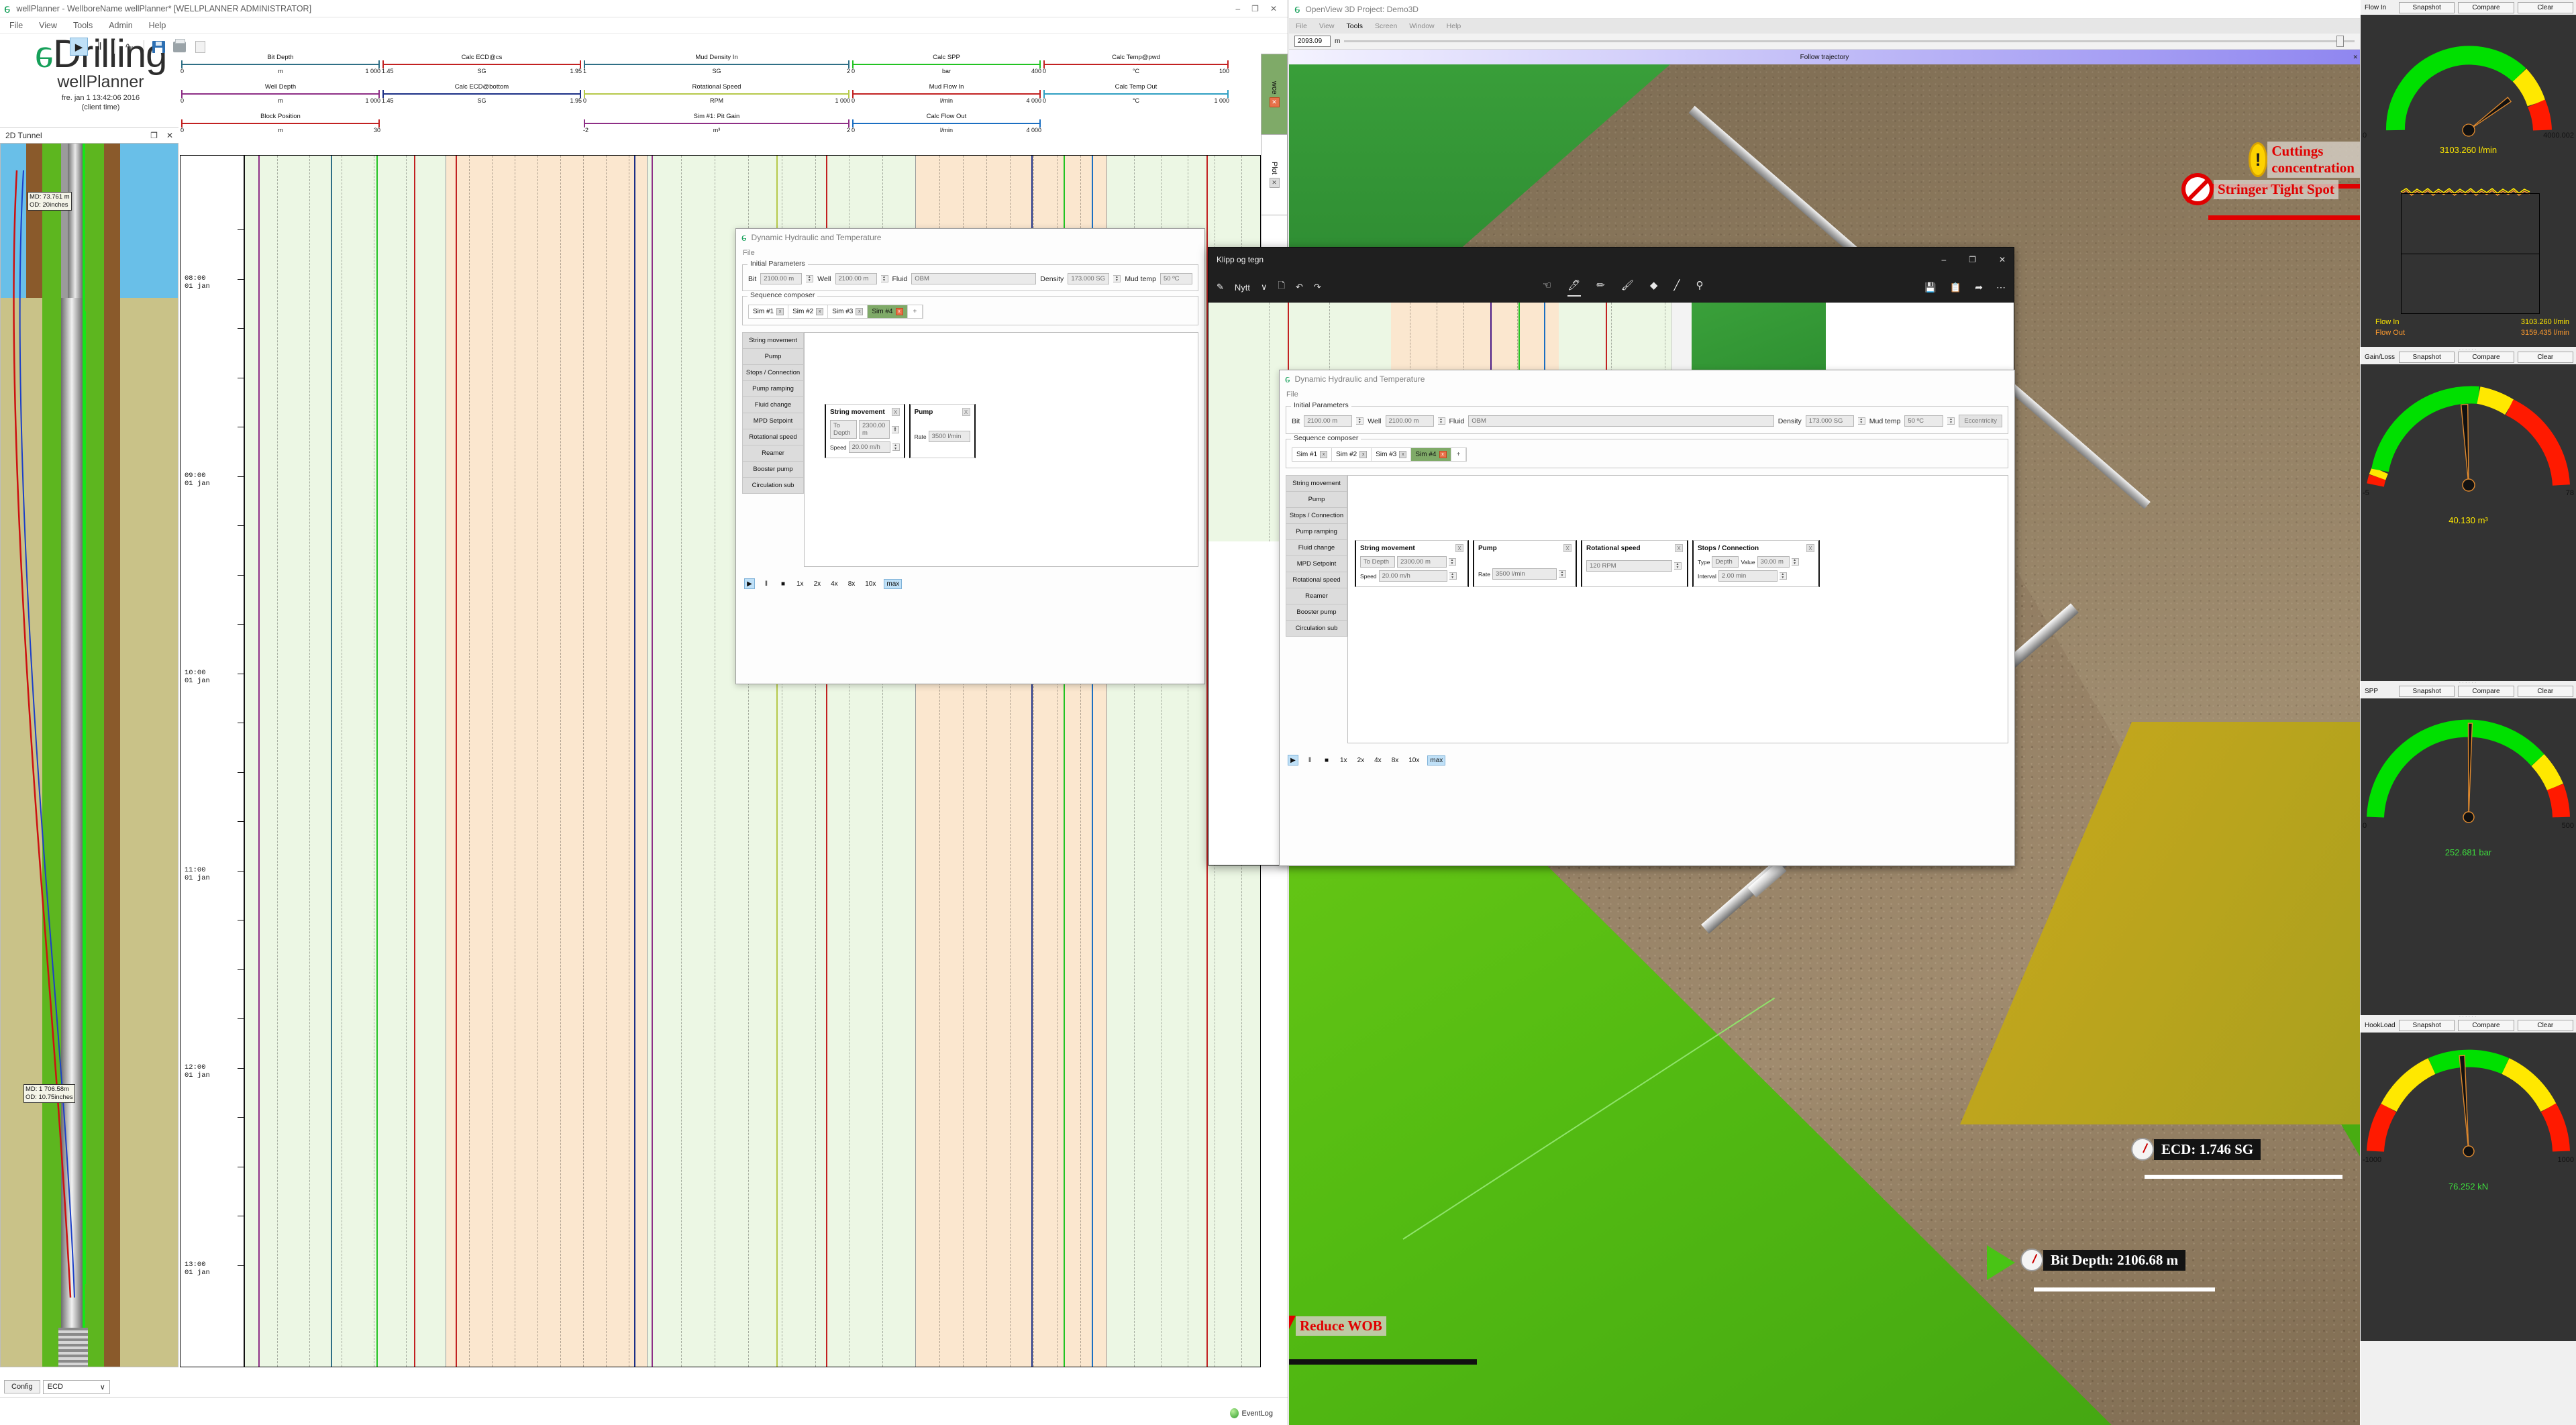 The image size is (2576, 1425). What do you see at coordinates (1316, 515) in the screenshot?
I see `step-stops-connection-front: Stops / Connection` at bounding box center [1316, 515].